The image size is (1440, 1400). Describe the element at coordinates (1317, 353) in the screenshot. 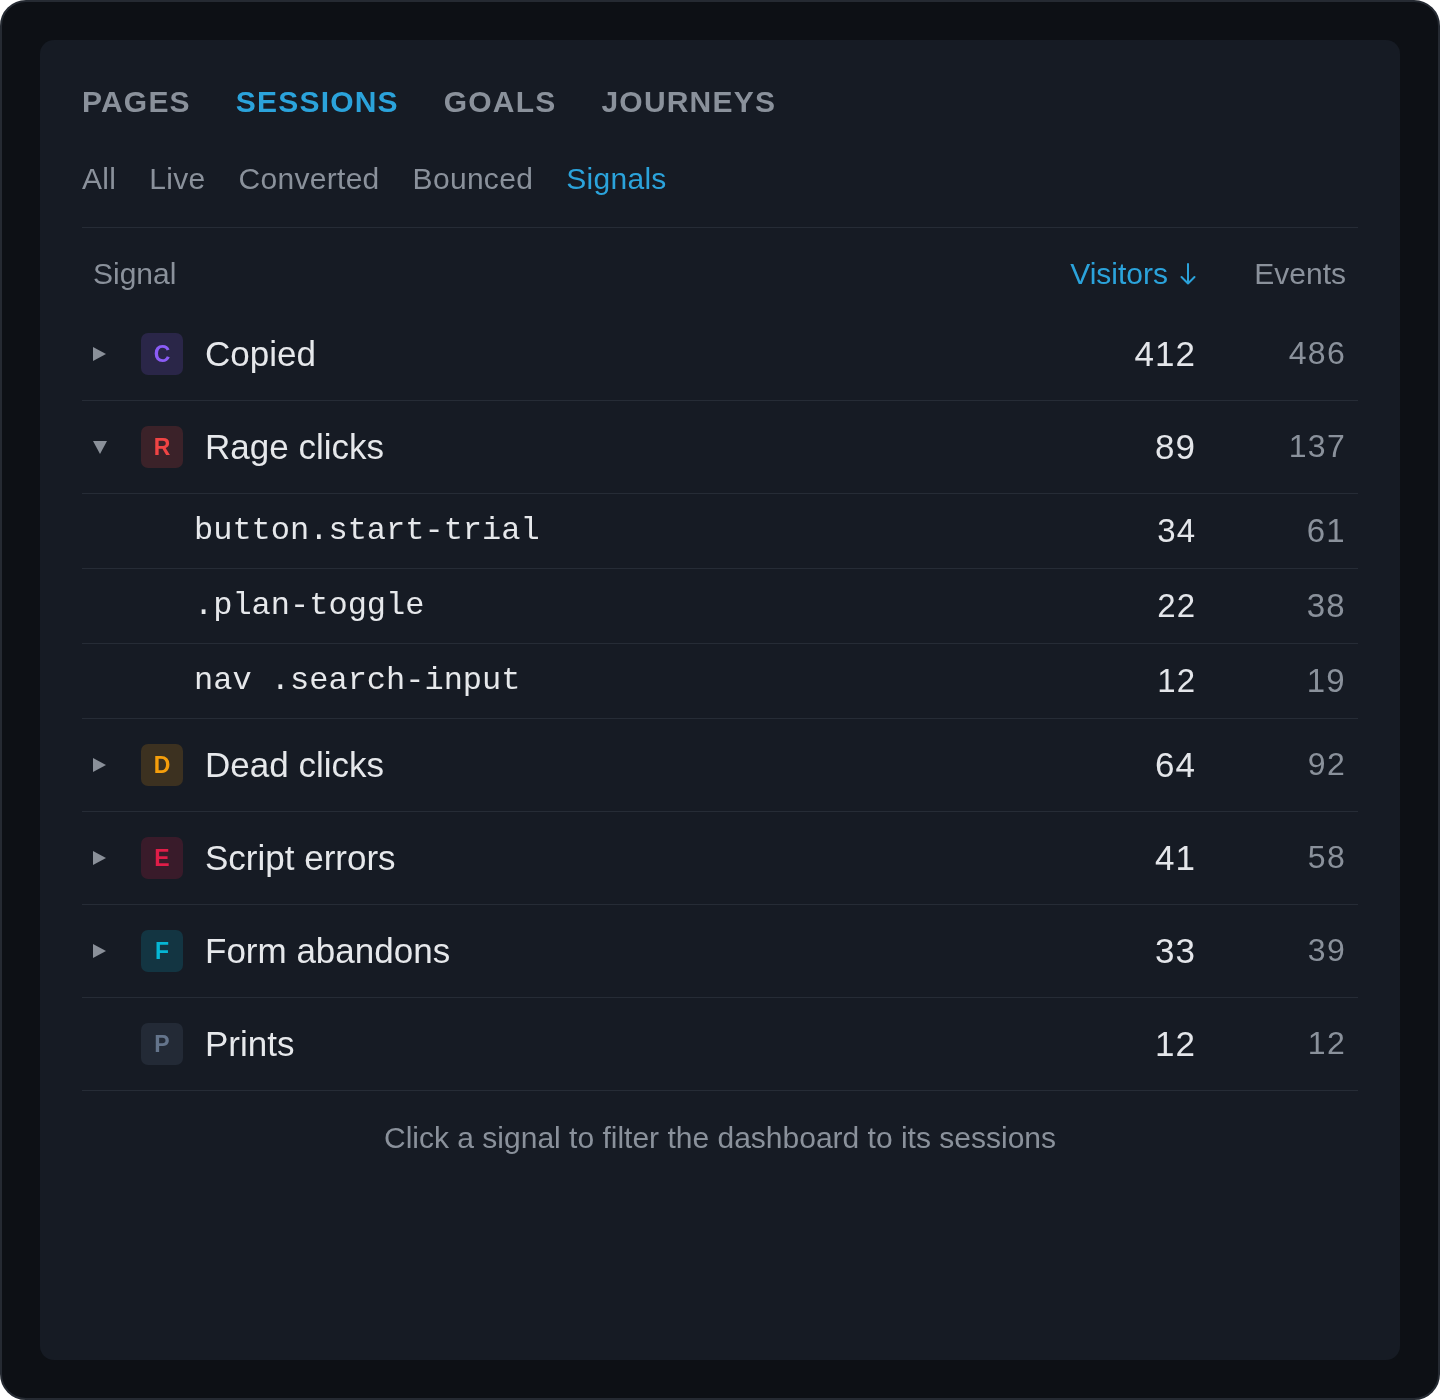

I see `events-count: 486` at that location.